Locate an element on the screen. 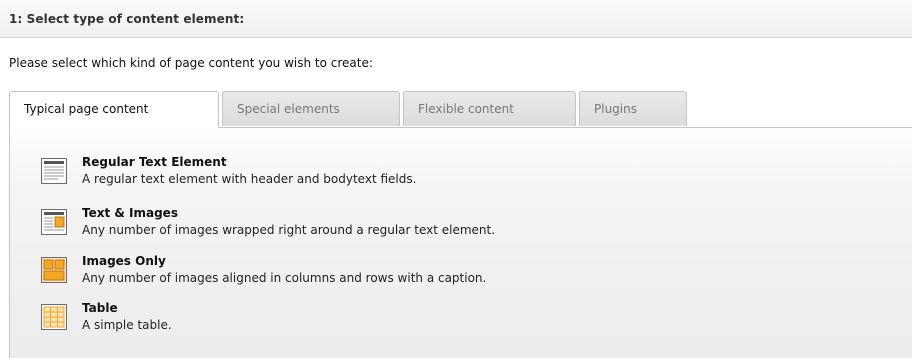 This screenshot has width=912, height=358. tab-flexible-content: Flexible content is located at coordinates (489, 108).